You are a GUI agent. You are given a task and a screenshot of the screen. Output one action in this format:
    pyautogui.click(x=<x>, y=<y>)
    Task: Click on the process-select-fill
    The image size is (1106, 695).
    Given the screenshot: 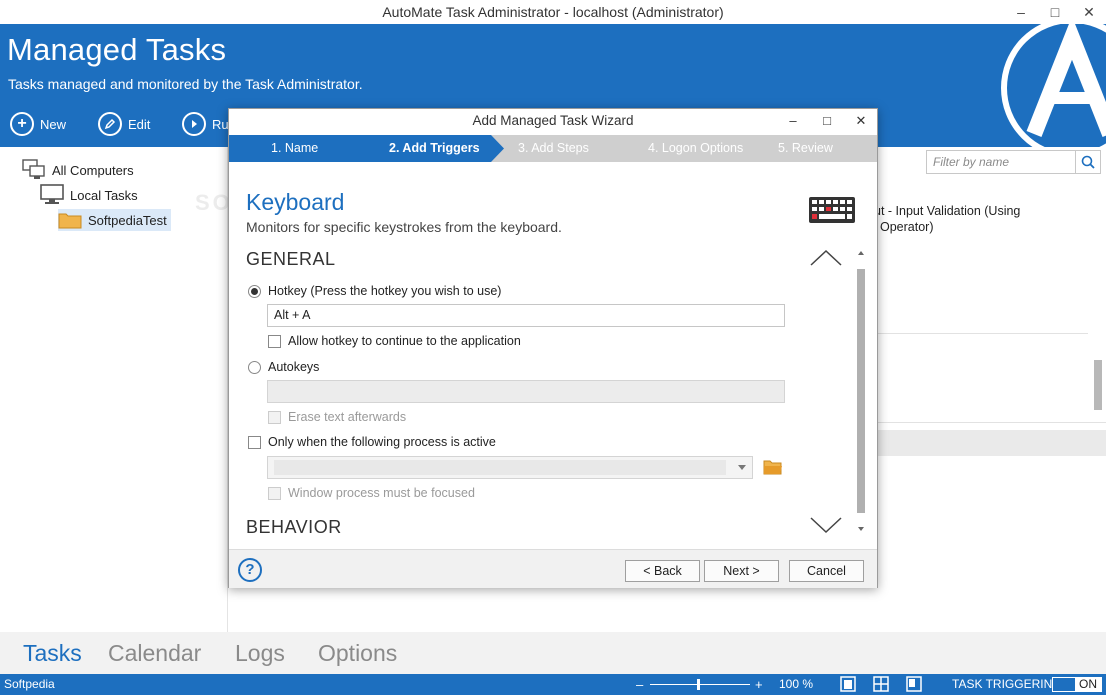 What is the action you would take?
    pyautogui.click(x=500, y=467)
    